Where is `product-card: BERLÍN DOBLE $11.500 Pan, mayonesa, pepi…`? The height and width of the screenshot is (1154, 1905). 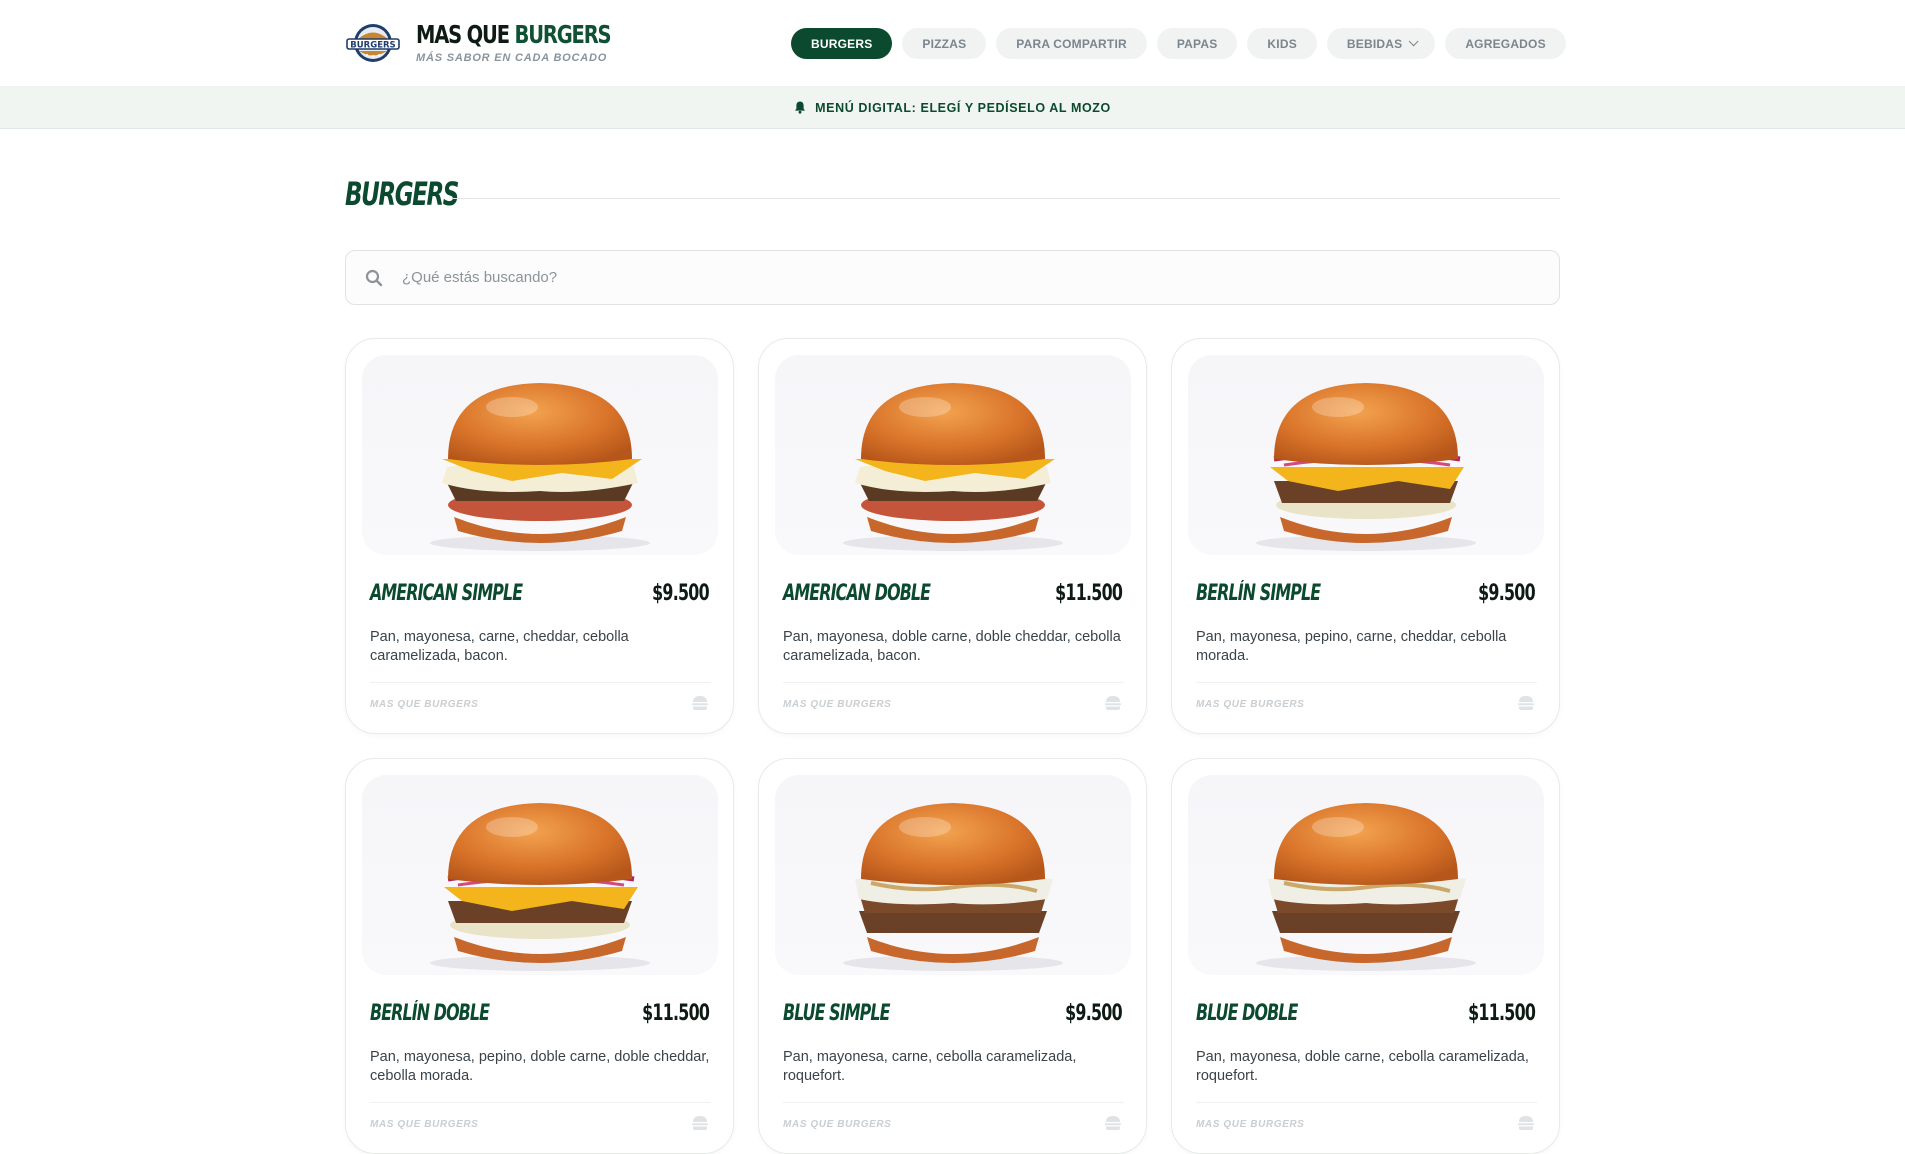 product-card: BERLÍN DOBLE $11.500 Pan, mayonesa, pepi… is located at coordinates (539, 956).